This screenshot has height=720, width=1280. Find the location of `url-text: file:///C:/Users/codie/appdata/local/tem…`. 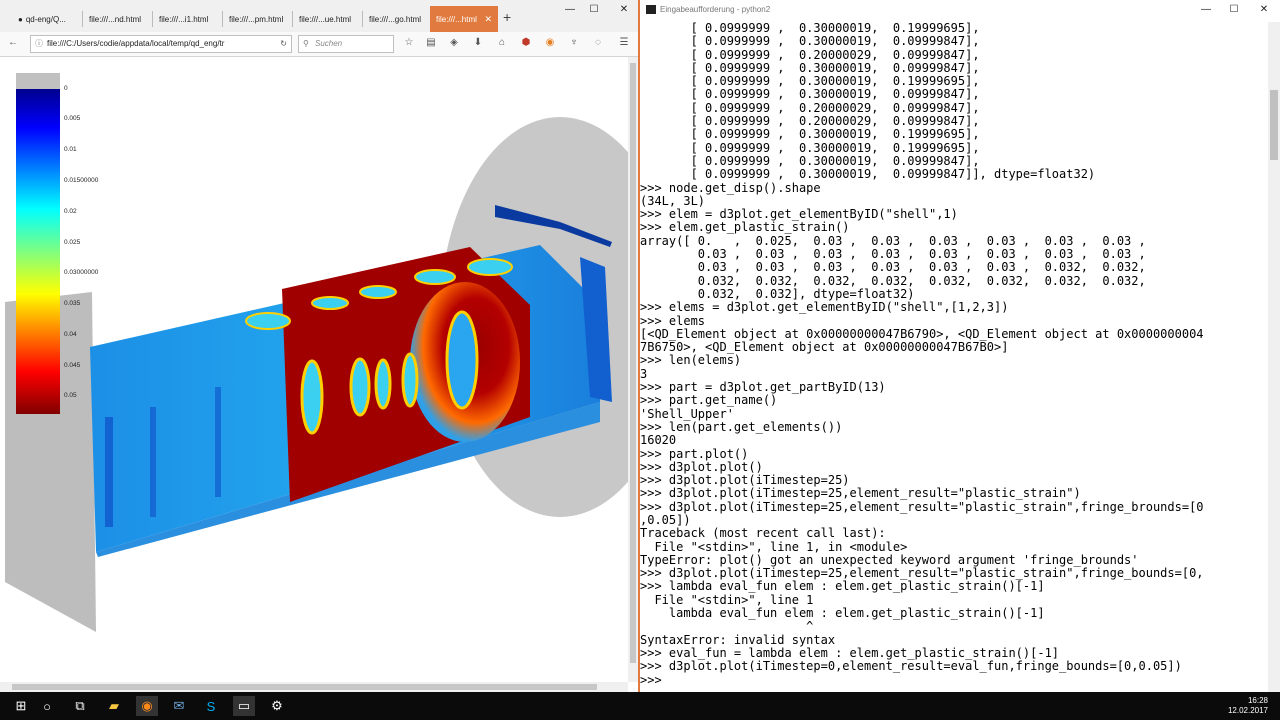

url-text: file:///C:/Users/codie/appdata/local/tem… is located at coordinates (136, 43).